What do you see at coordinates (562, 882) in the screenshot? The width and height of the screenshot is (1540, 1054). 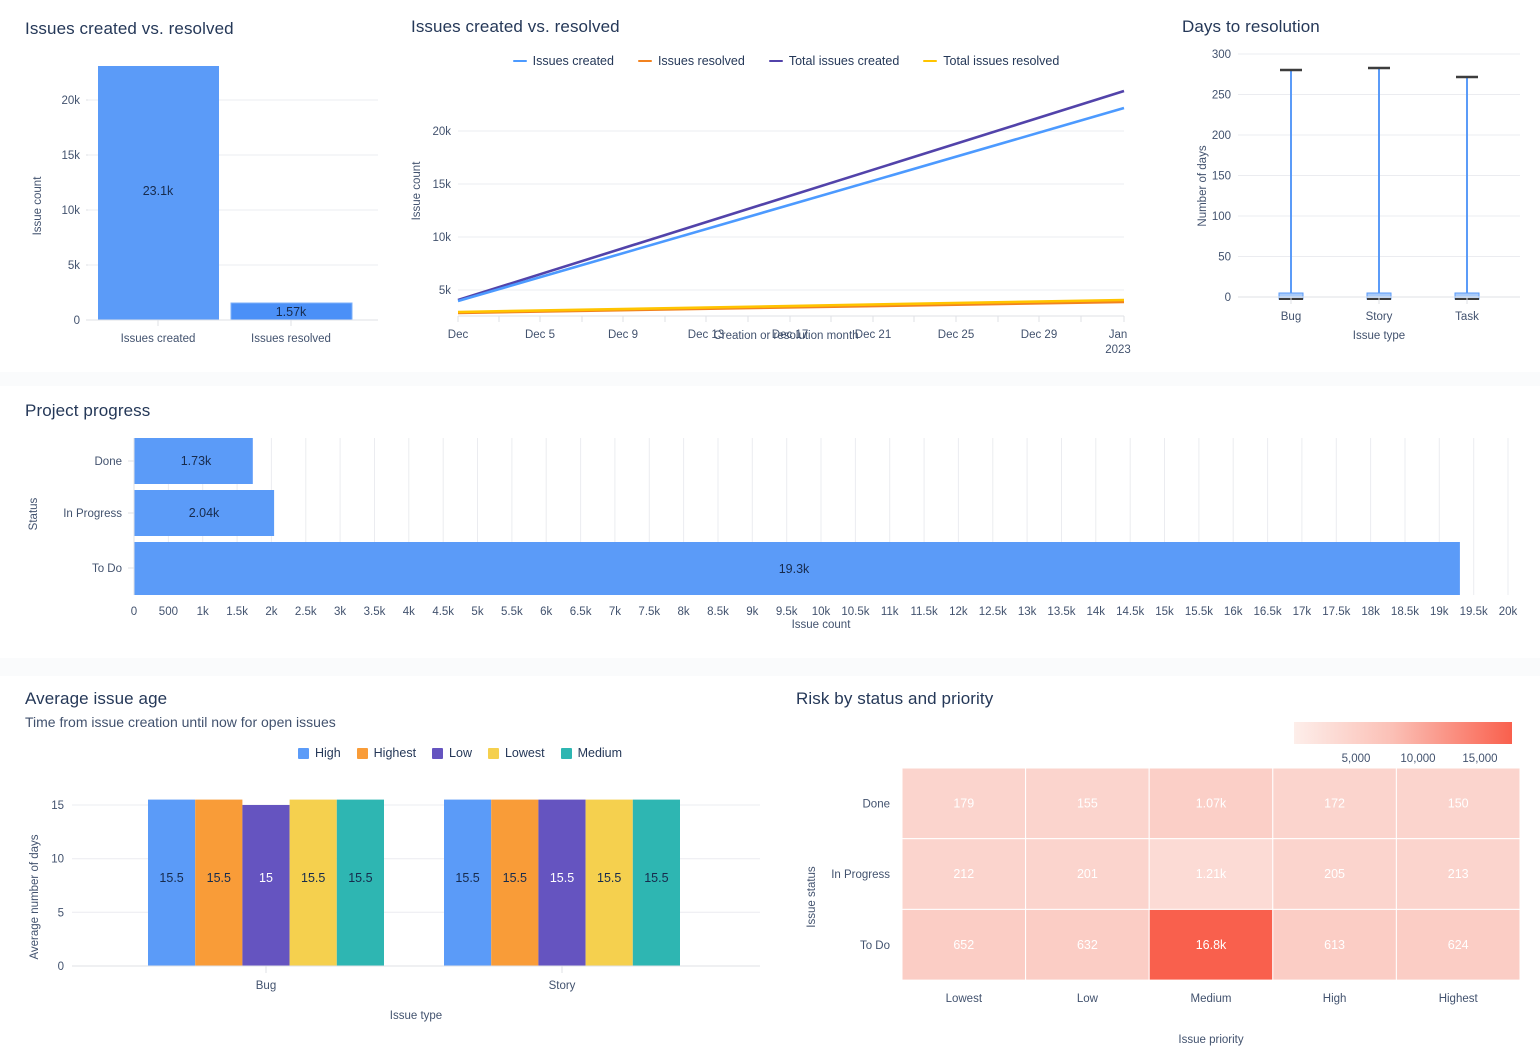 I see `bar-group-story: 15.5 15.5 15.5 15.5 15.5` at bounding box center [562, 882].